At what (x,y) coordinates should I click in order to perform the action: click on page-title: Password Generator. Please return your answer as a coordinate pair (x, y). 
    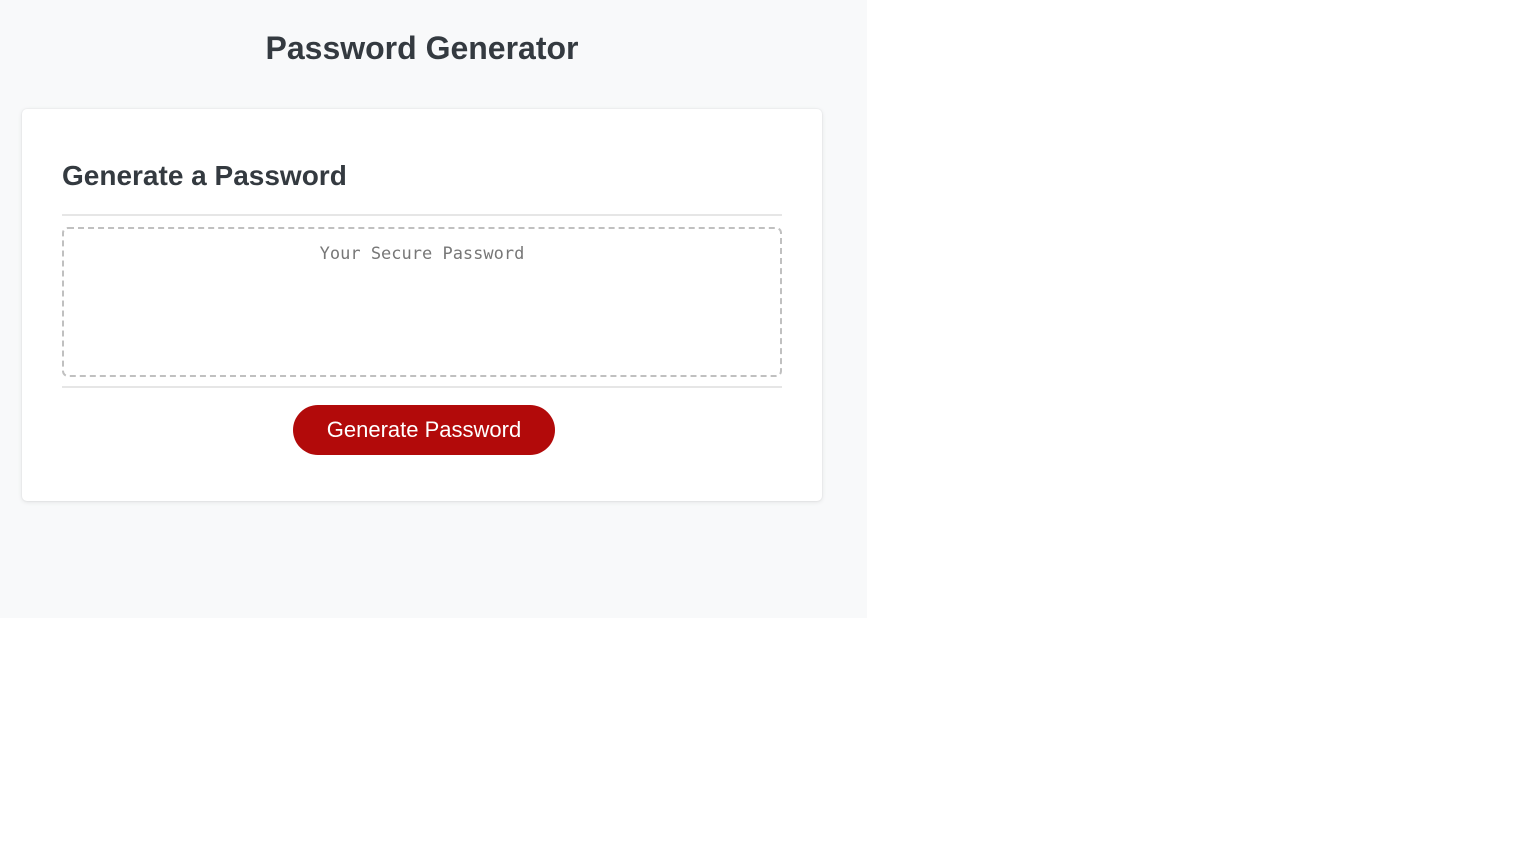
    Looking at the image, I should click on (422, 48).